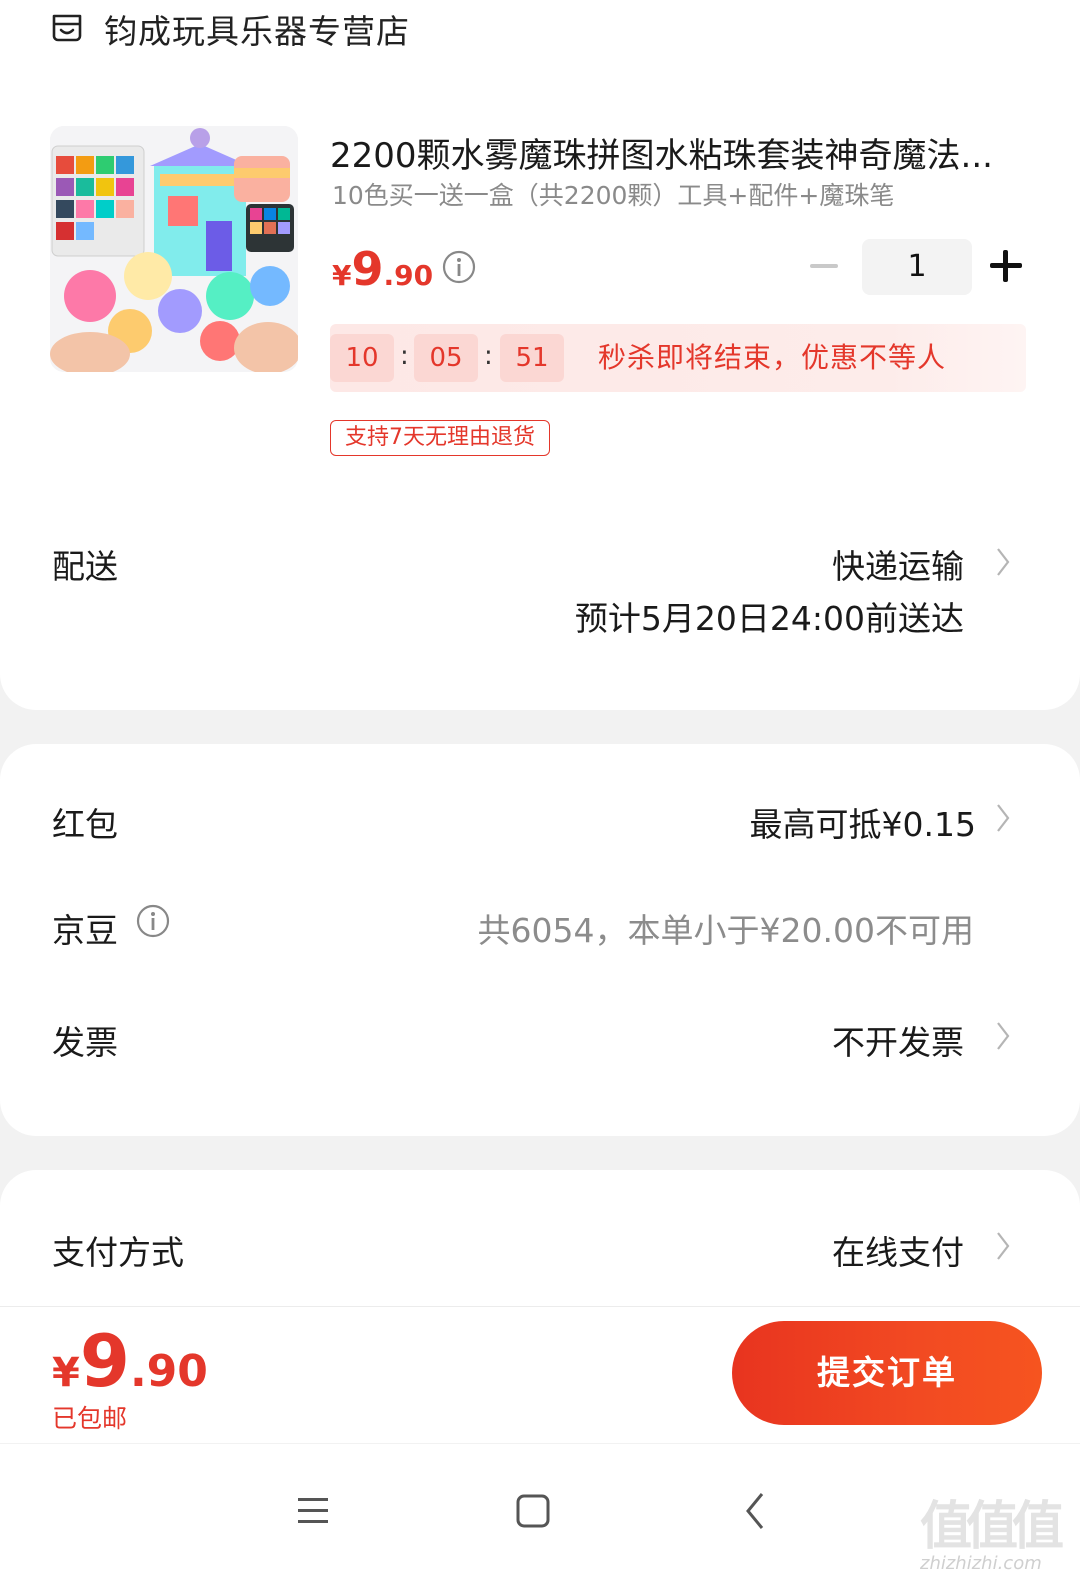 The width and height of the screenshot is (1080, 1589). I want to click on price-integer: 9, so click(367, 269).